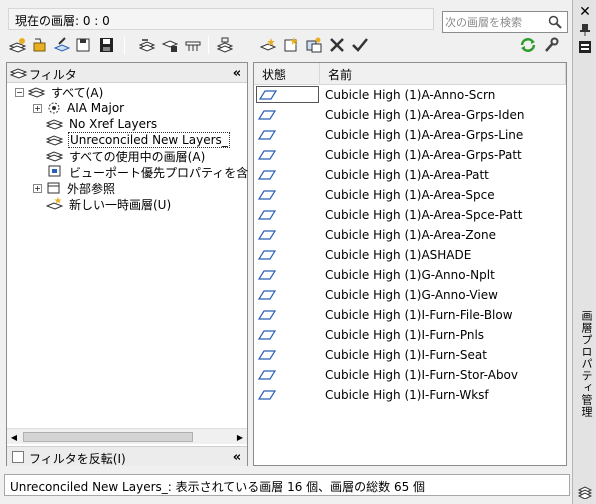 This screenshot has width=596, height=504. I want to click on layer-name: Cubicle High (1)A-Area-Grps-Patt, so click(423, 155).